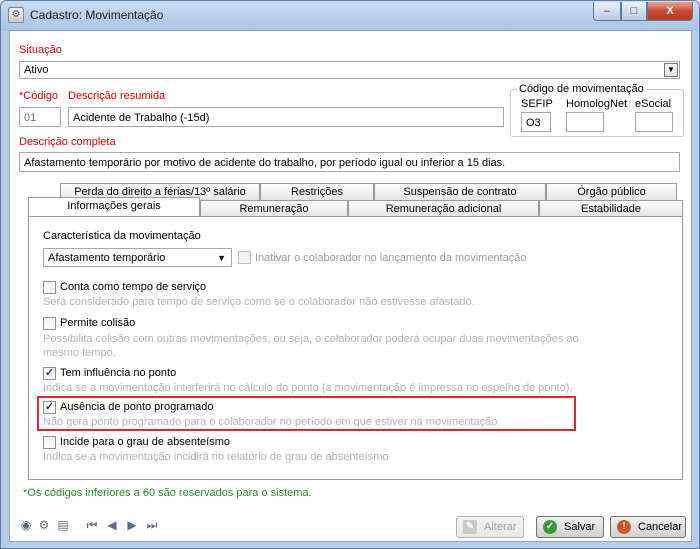 Image resolution: width=700 pixels, height=549 pixels. Describe the element at coordinates (470, 527) in the screenshot. I see `edit-icon: ✎` at that location.